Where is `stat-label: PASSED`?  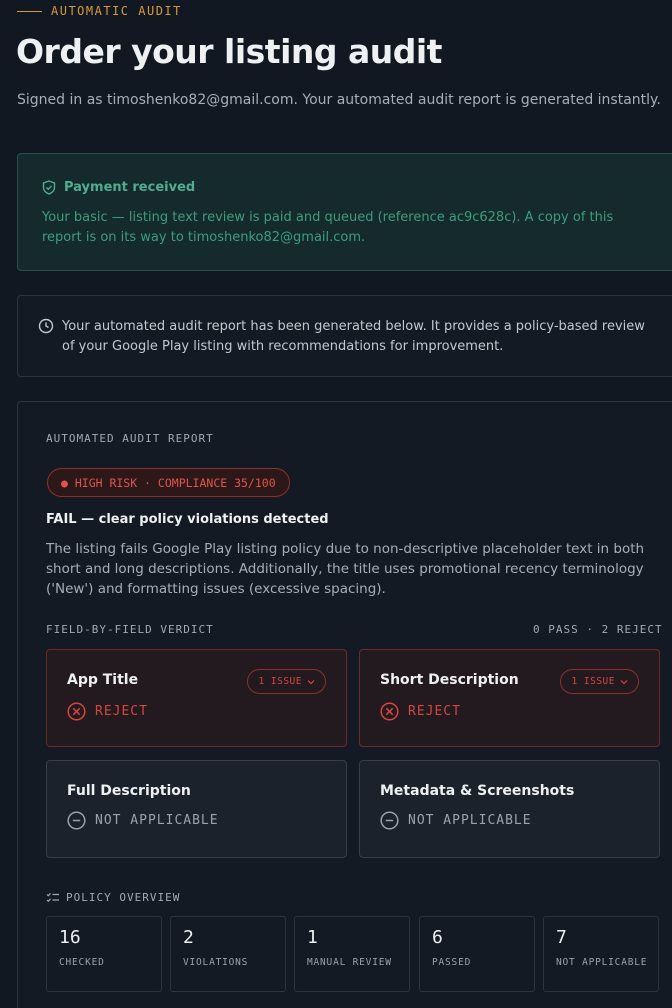 stat-label: PASSED is located at coordinates (452, 962).